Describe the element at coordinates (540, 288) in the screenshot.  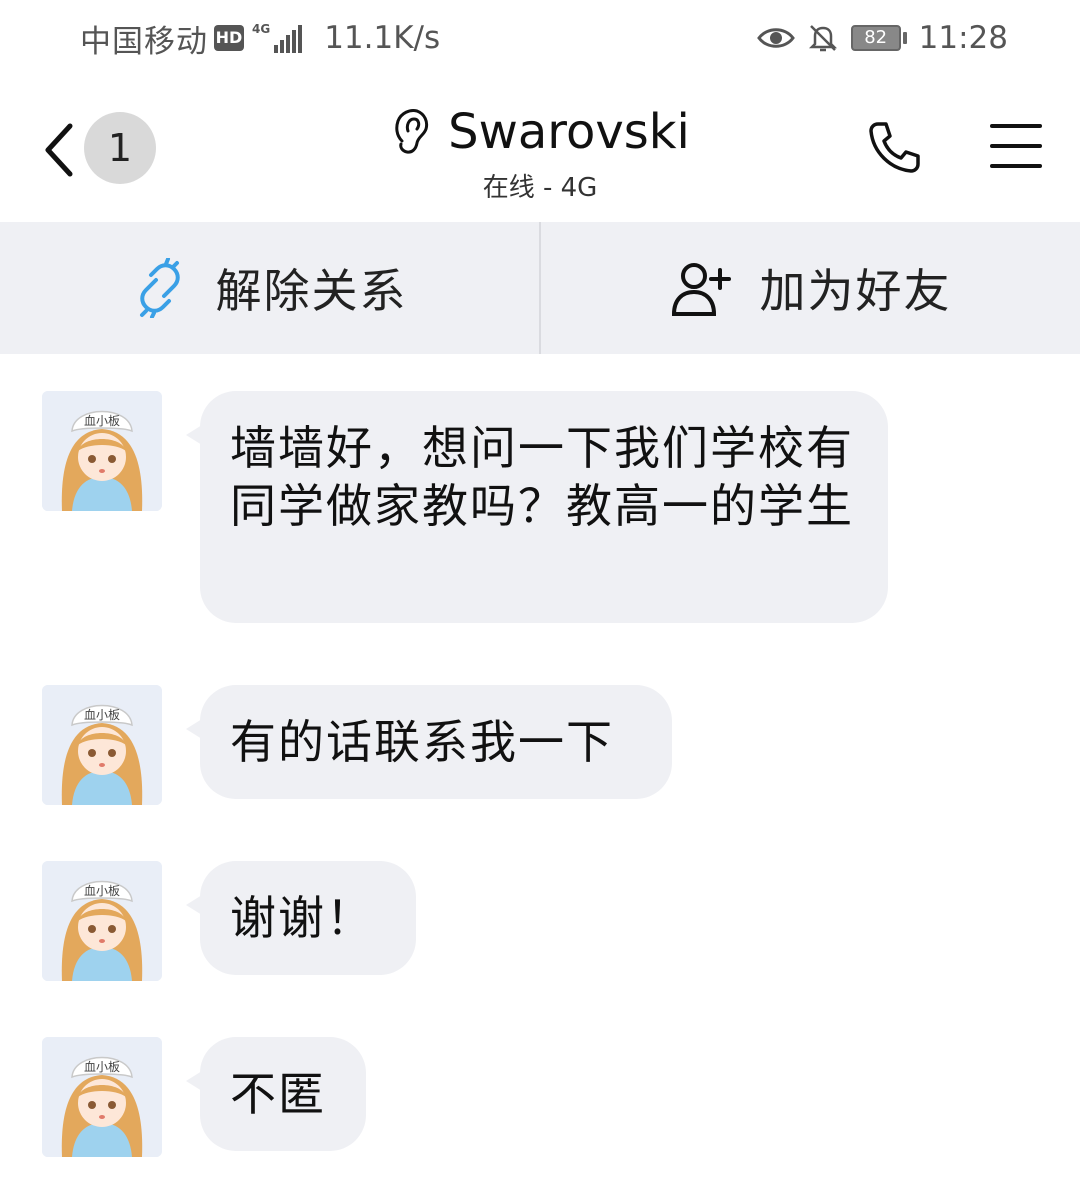
I see `relationship-action-bar: 解除关系 加为好友` at that location.